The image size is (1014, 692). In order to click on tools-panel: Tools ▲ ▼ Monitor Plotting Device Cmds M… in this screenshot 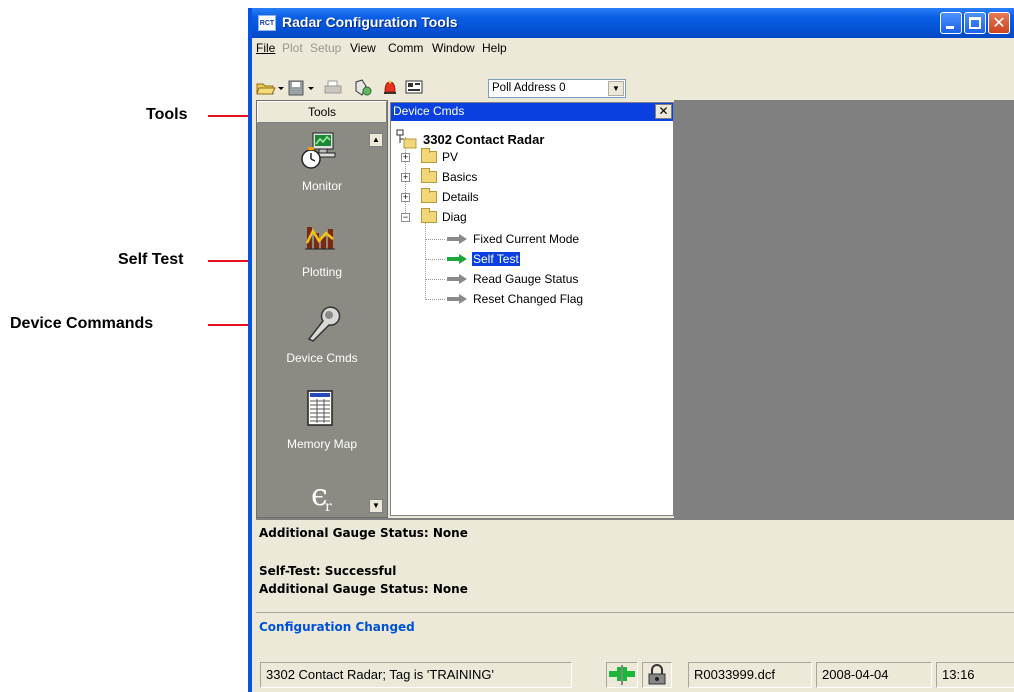, I will do `click(322, 309)`.